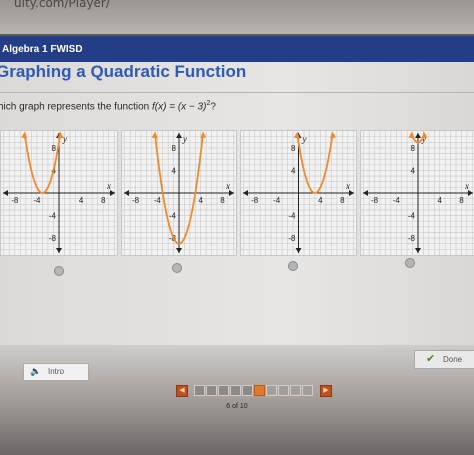 The image size is (474, 455). Describe the element at coordinates (179, 193) in the screenshot. I see `graph-option-b: -8 -4 4 884-4-8yx` at that location.